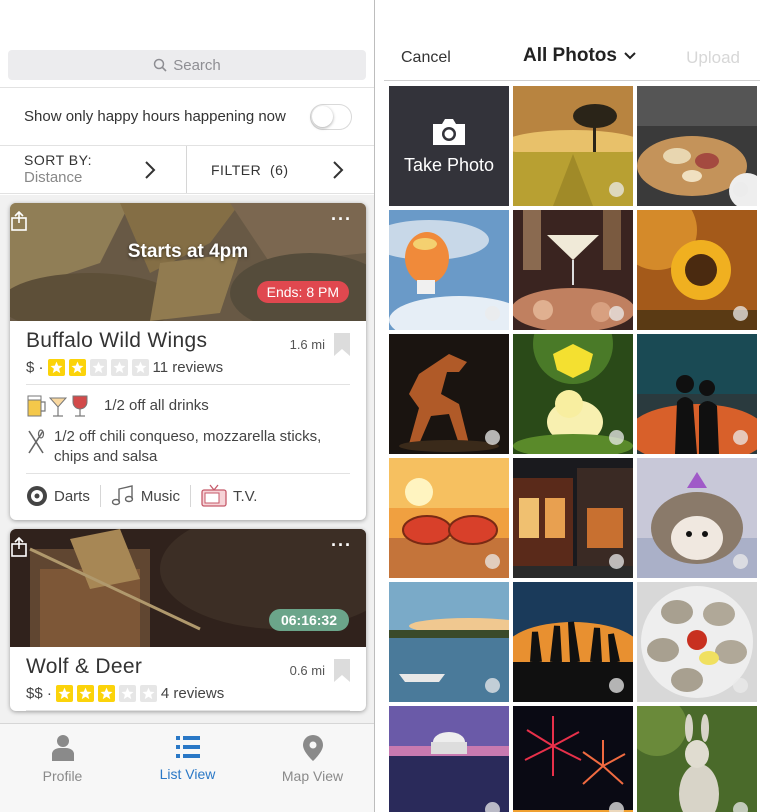  What do you see at coordinates (188, 367) in the screenshot?
I see `review-count: 11 reviews` at bounding box center [188, 367].